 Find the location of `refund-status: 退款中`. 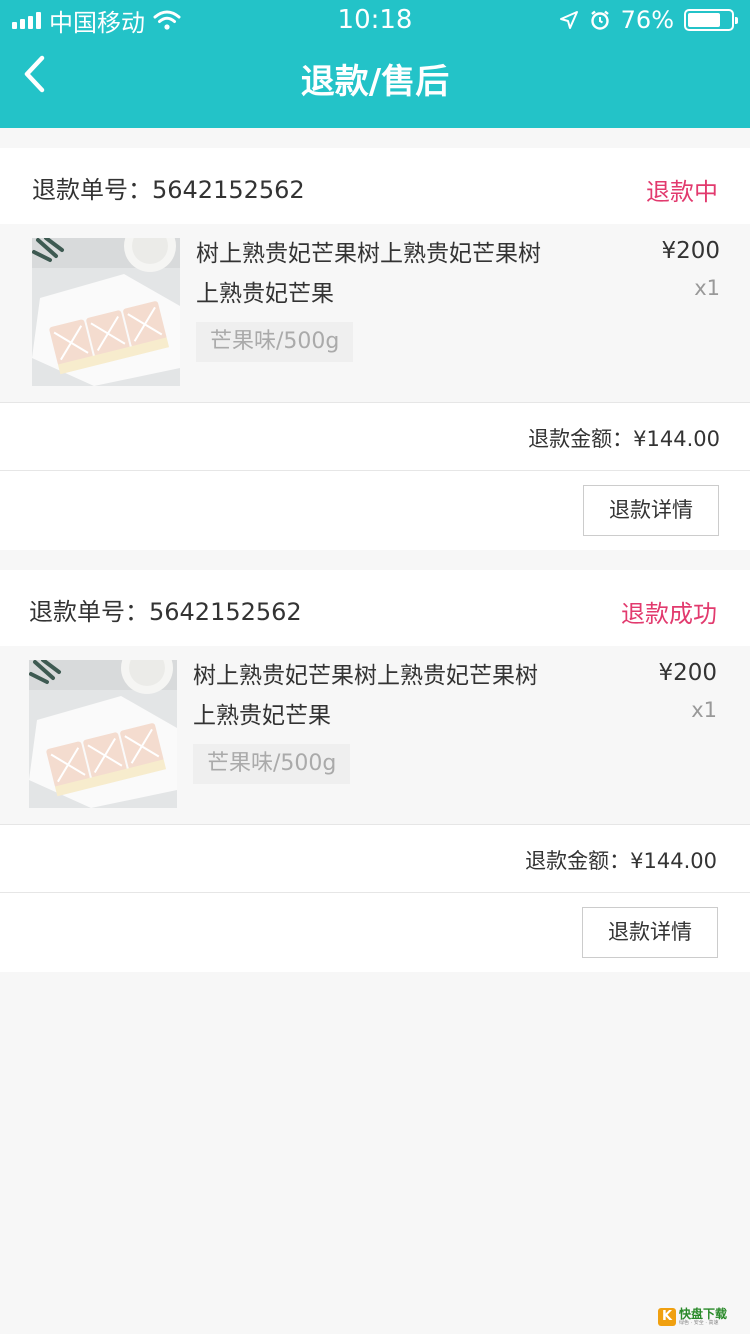

refund-status: 退款中 is located at coordinates (682, 192).